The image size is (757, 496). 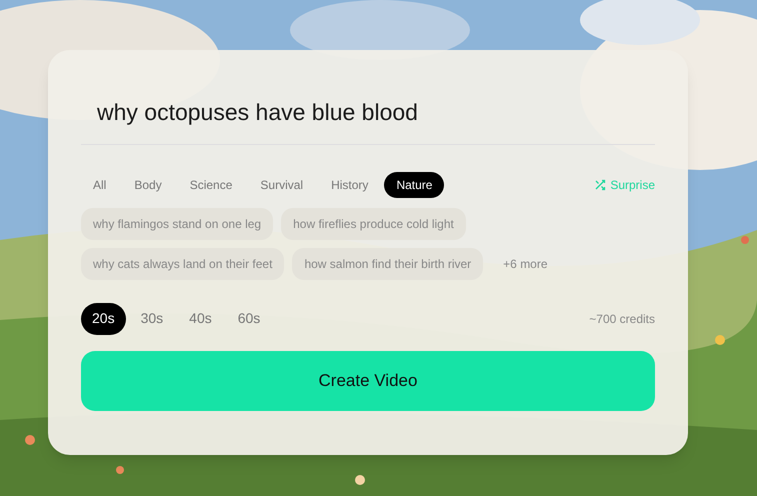 What do you see at coordinates (211, 185) in the screenshot?
I see `category-tab: Science` at bounding box center [211, 185].